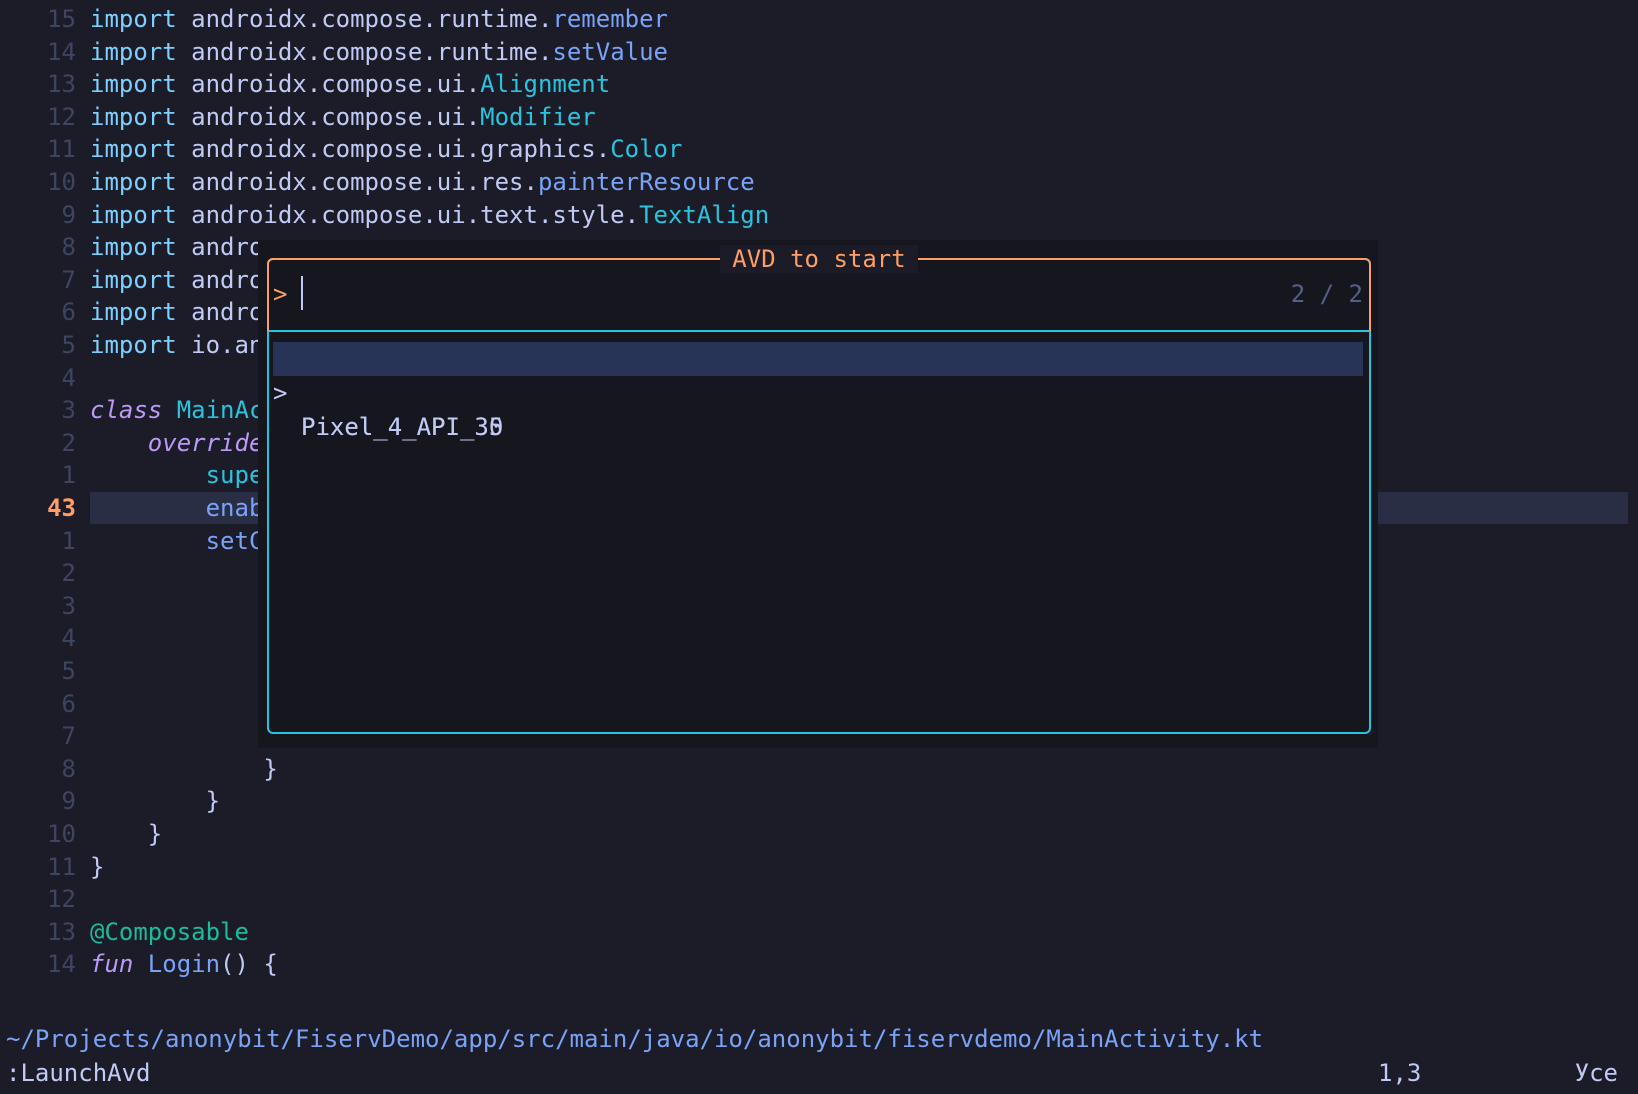  What do you see at coordinates (819, 288) in the screenshot?
I see `picker-input-area: AVD to start > 2 / 2` at bounding box center [819, 288].